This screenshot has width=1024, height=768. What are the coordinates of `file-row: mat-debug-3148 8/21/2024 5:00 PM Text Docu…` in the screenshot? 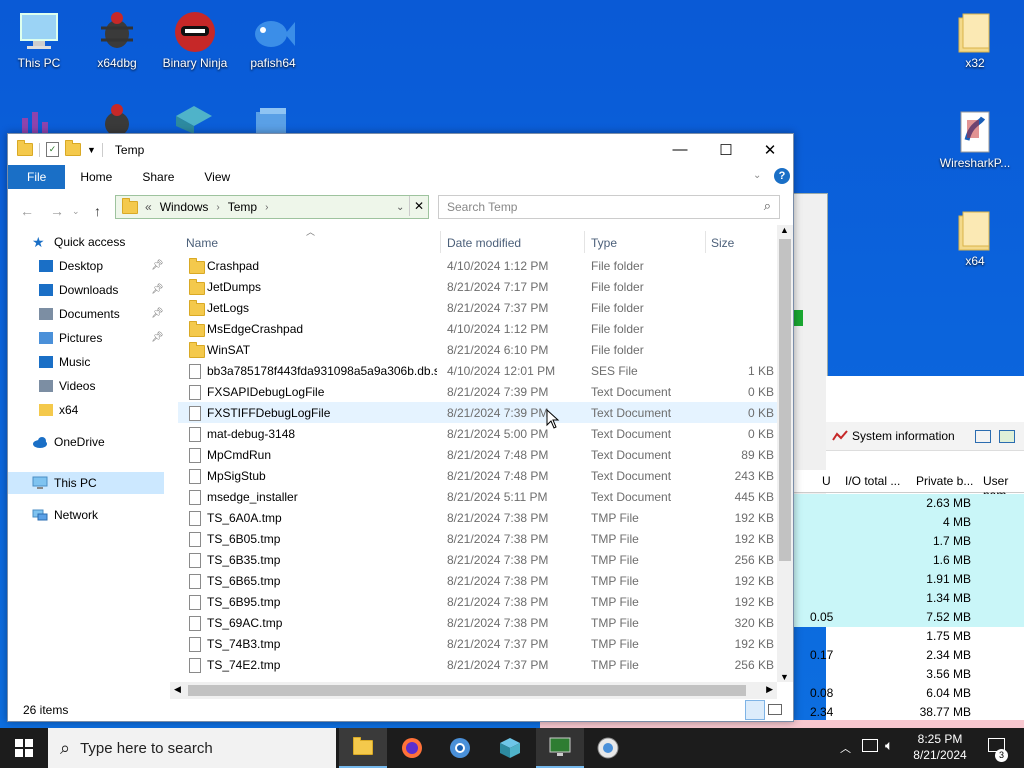 It's located at (478, 433).